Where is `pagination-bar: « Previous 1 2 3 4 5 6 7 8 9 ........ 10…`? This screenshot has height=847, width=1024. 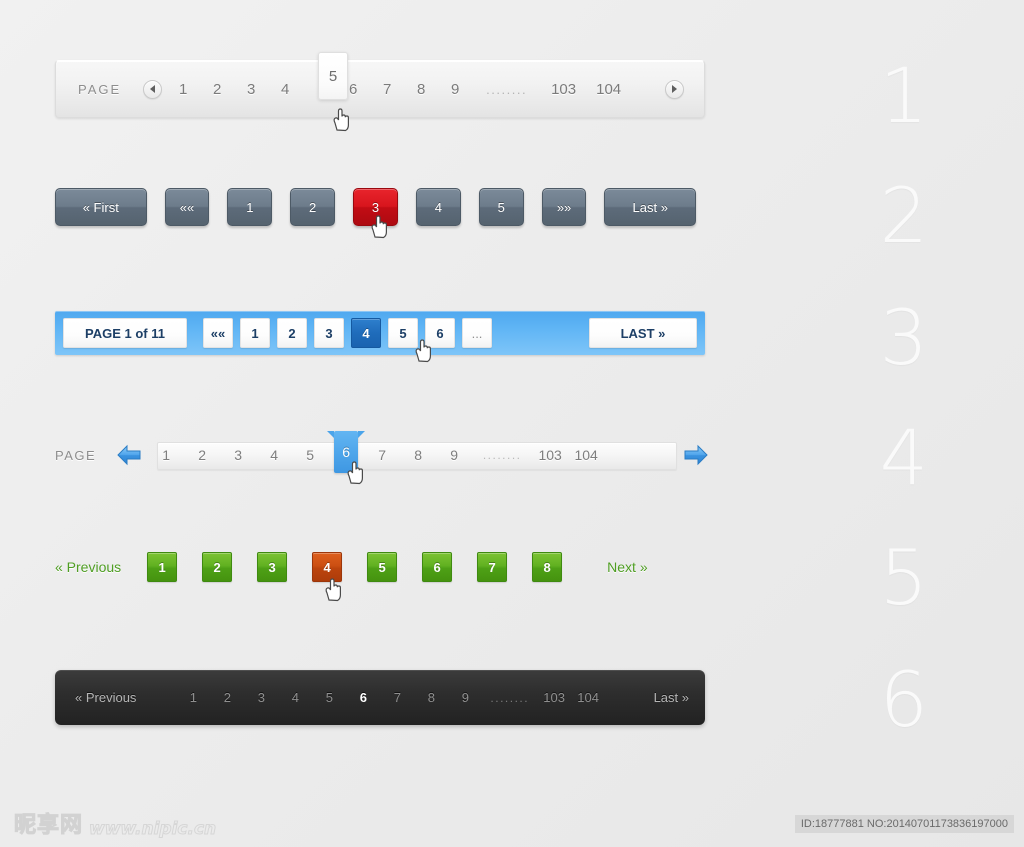
pagination-bar: « Previous 1 2 3 4 5 6 7 8 9 ........ 10… is located at coordinates (380, 697).